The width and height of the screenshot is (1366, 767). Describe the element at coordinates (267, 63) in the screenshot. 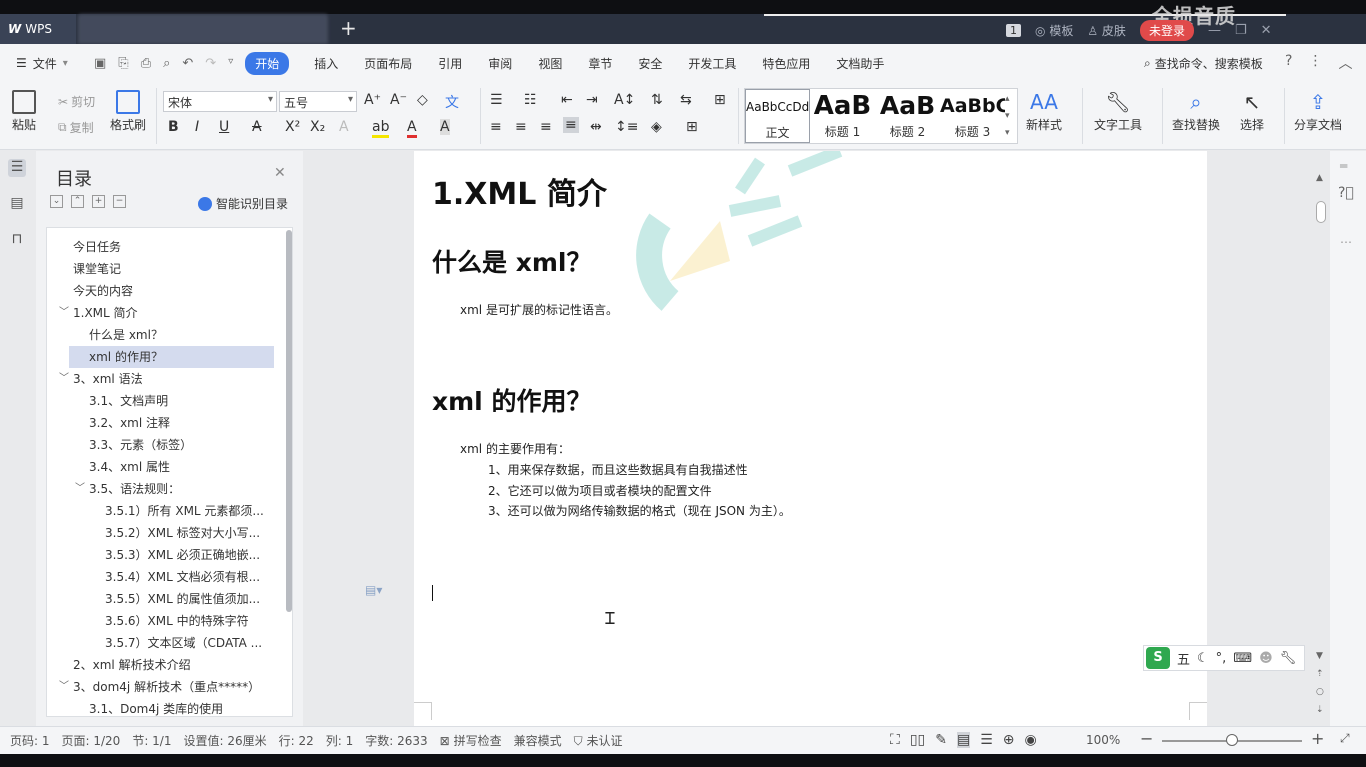

I see `tab-home: 开始` at that location.